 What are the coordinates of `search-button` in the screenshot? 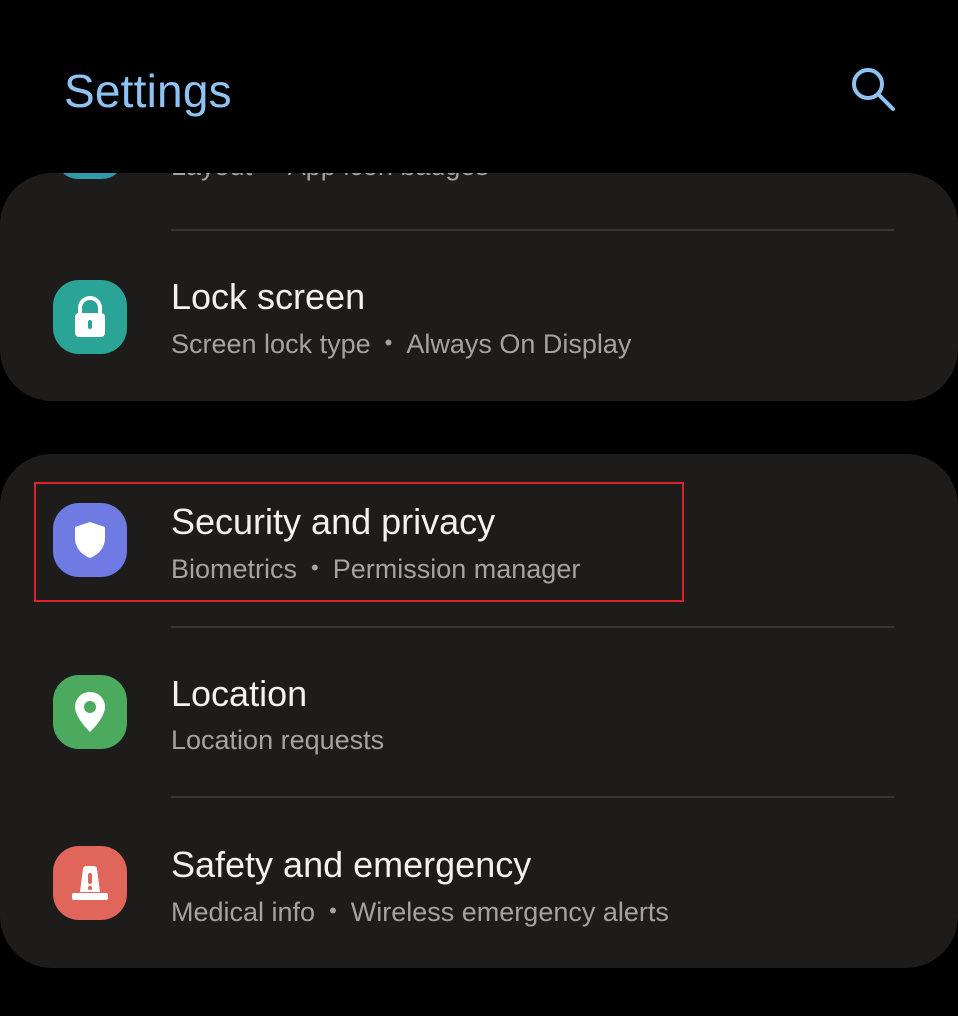 It's located at (873, 89).